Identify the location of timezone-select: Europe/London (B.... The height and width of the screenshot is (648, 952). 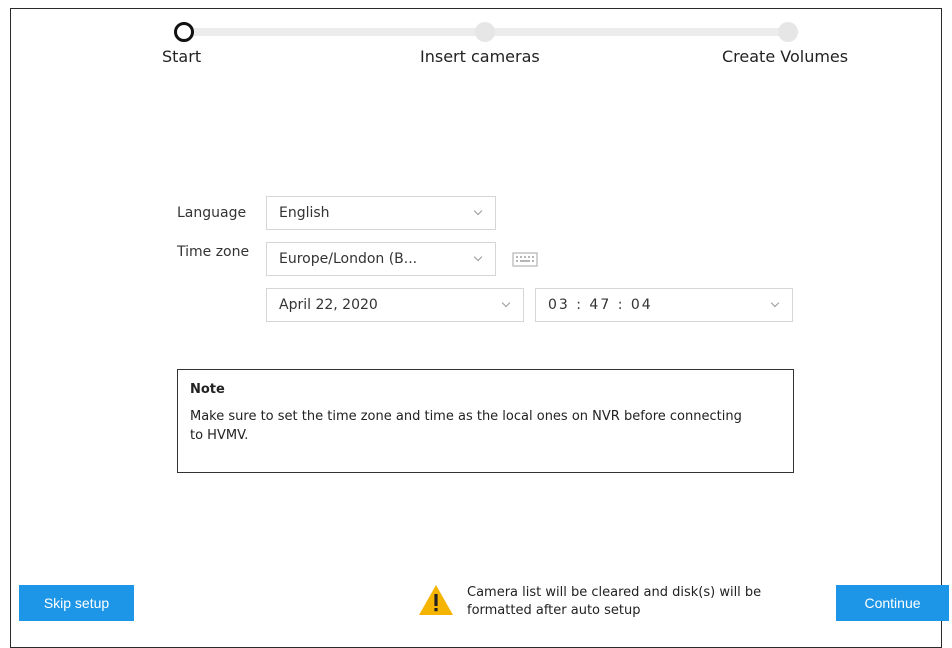
(381, 259).